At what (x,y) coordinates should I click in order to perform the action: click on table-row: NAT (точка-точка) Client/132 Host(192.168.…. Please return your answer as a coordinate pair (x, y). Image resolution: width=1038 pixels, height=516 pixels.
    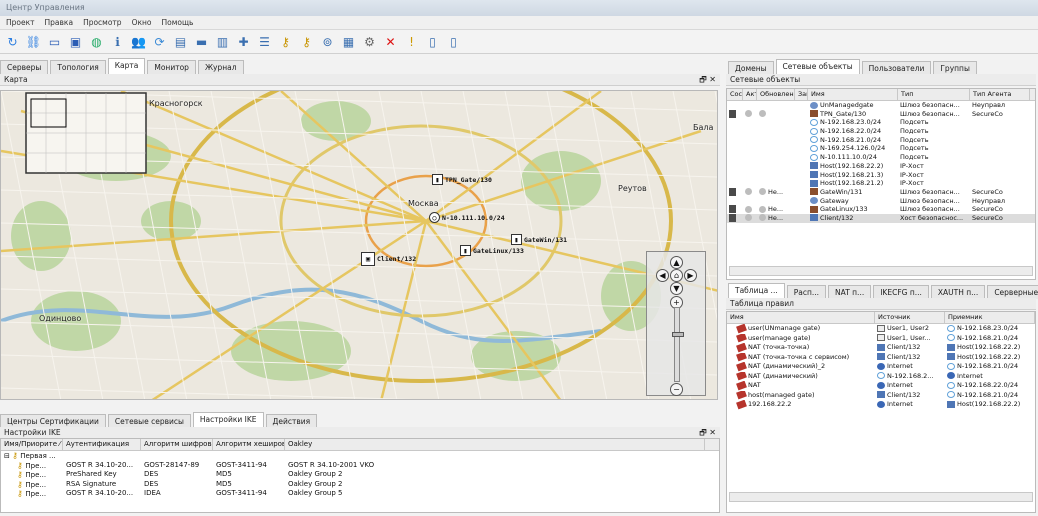
    Looking at the image, I should click on (881, 348).